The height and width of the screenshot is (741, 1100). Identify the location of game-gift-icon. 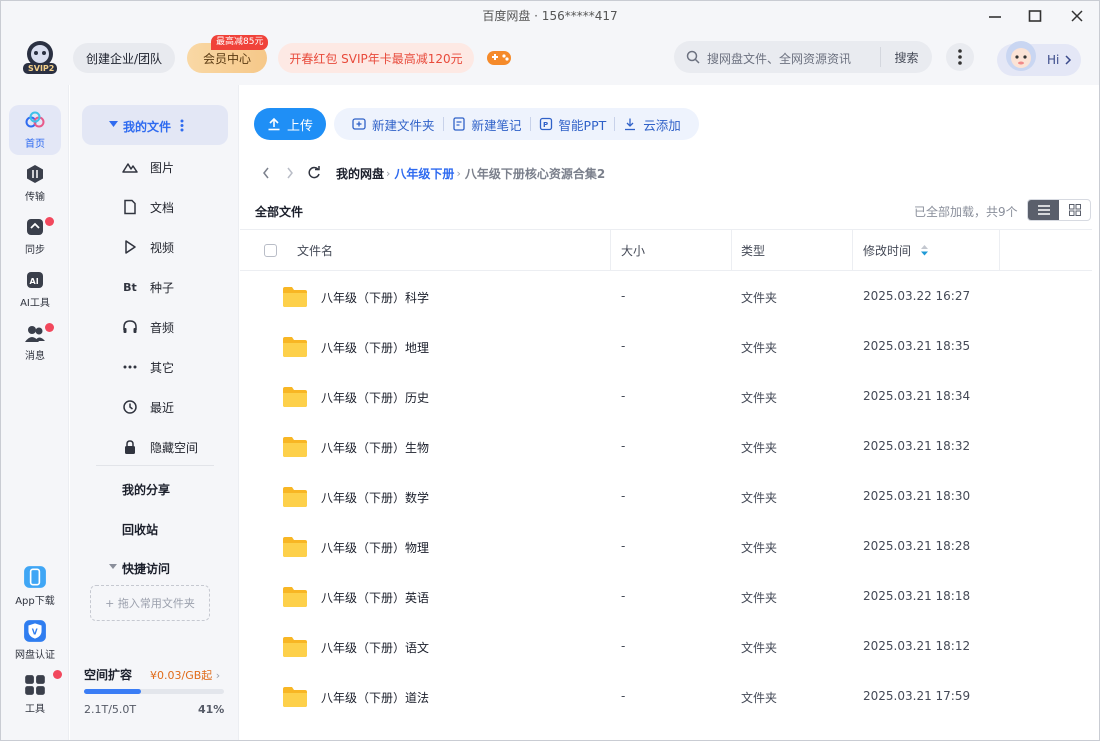
(499, 57).